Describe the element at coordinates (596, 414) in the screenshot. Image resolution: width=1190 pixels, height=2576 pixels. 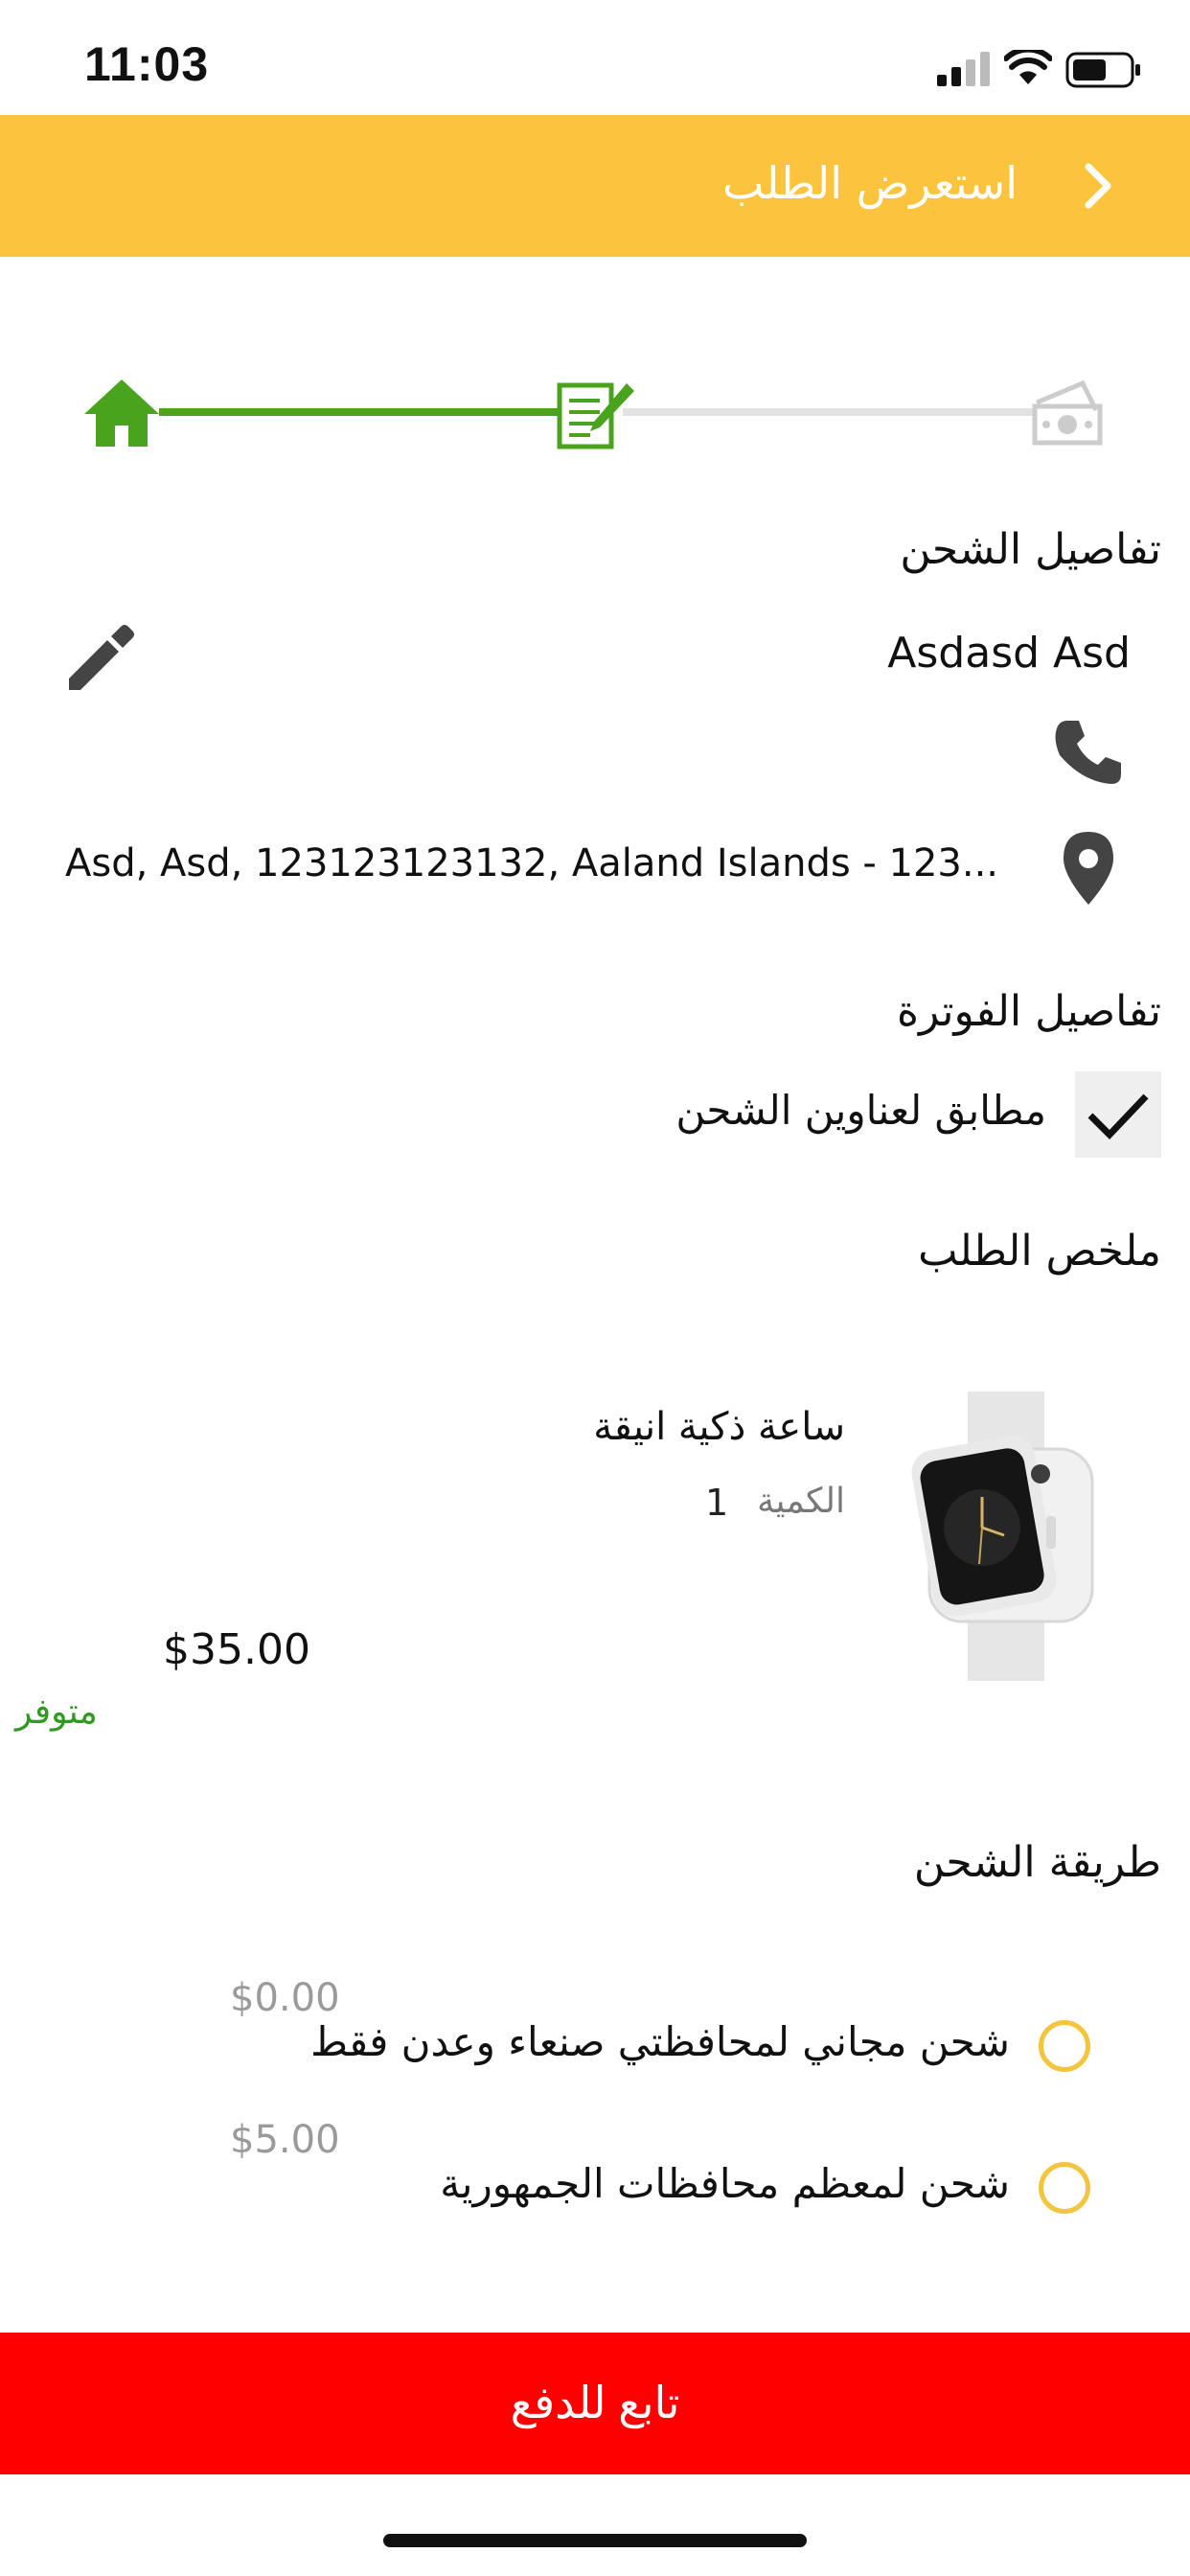
I see `edit-icon` at that location.